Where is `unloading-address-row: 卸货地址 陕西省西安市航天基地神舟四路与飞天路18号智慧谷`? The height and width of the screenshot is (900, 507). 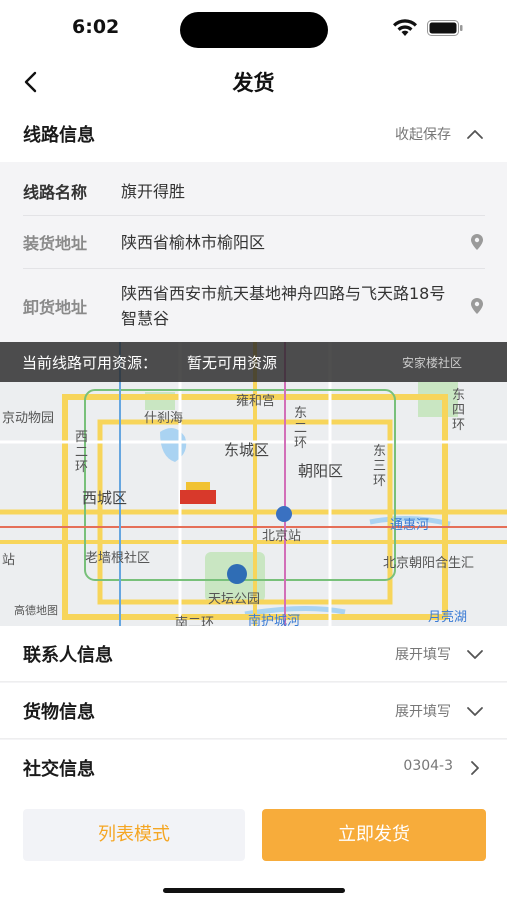 unloading-address-row: 卸货地址 陕西省西安市航天基地神舟四路与飞天路18号智慧谷 is located at coordinates (254, 306).